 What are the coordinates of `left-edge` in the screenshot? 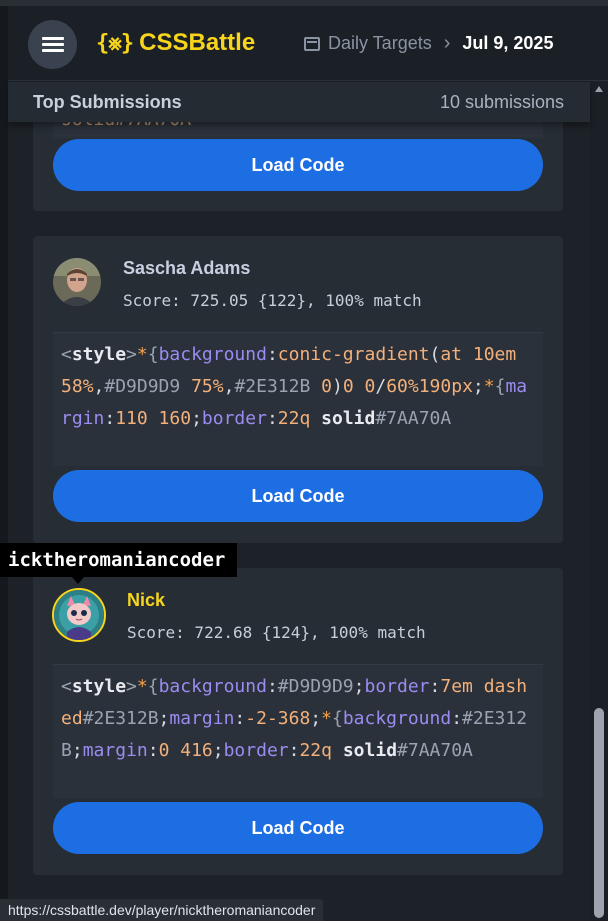 It's located at (4, 463).